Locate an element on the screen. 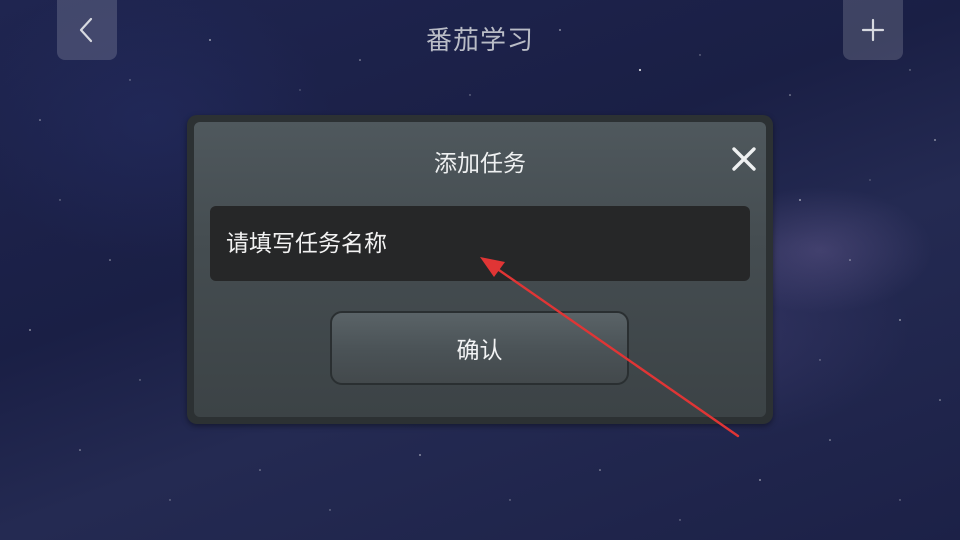  page-title: 番茄学习 is located at coordinates (479, 41).